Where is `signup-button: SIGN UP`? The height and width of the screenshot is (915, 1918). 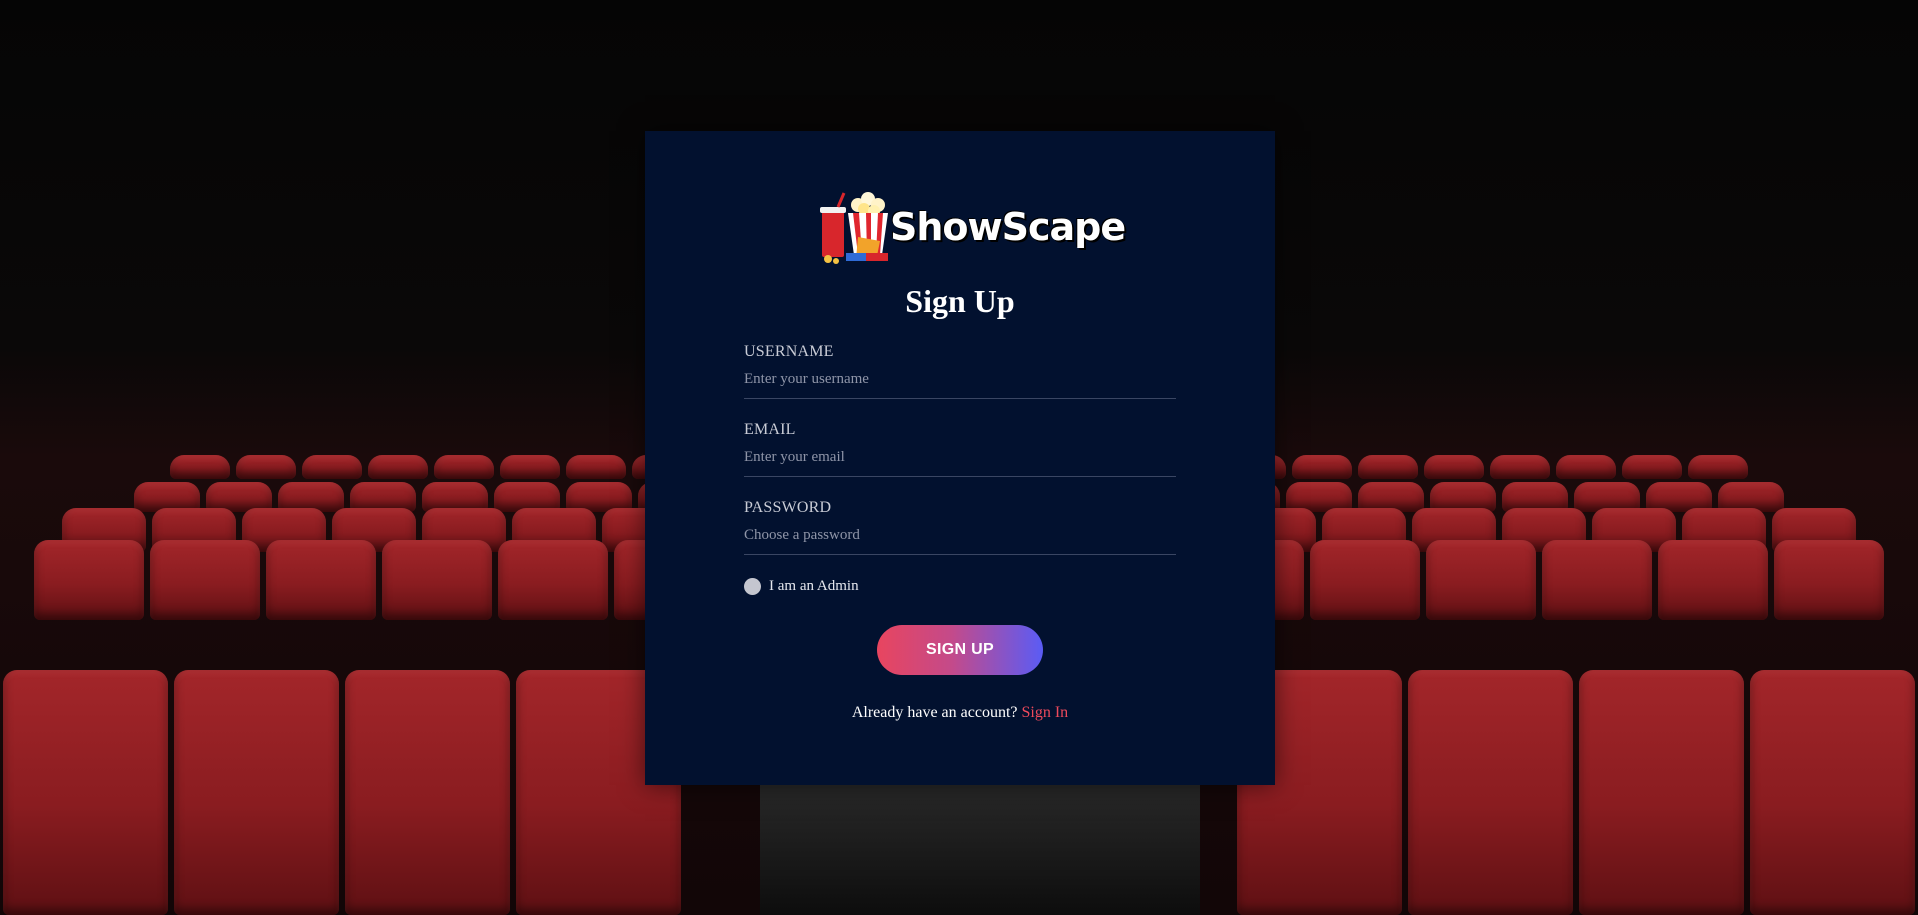
signup-button: SIGN UP is located at coordinates (960, 650).